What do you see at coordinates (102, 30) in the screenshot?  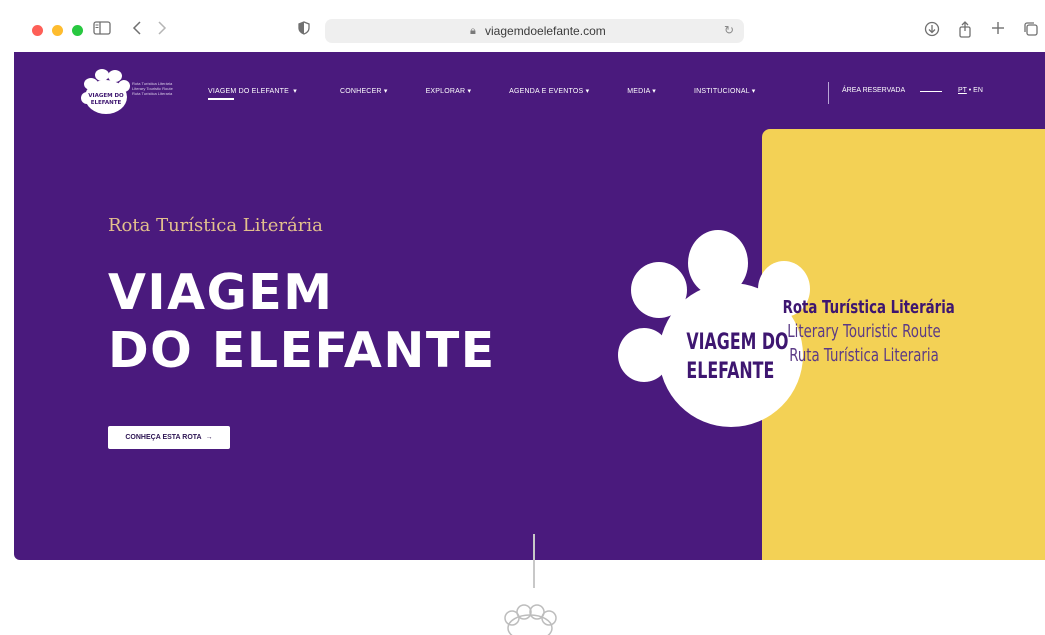 I see `sidebar-icon` at bounding box center [102, 30].